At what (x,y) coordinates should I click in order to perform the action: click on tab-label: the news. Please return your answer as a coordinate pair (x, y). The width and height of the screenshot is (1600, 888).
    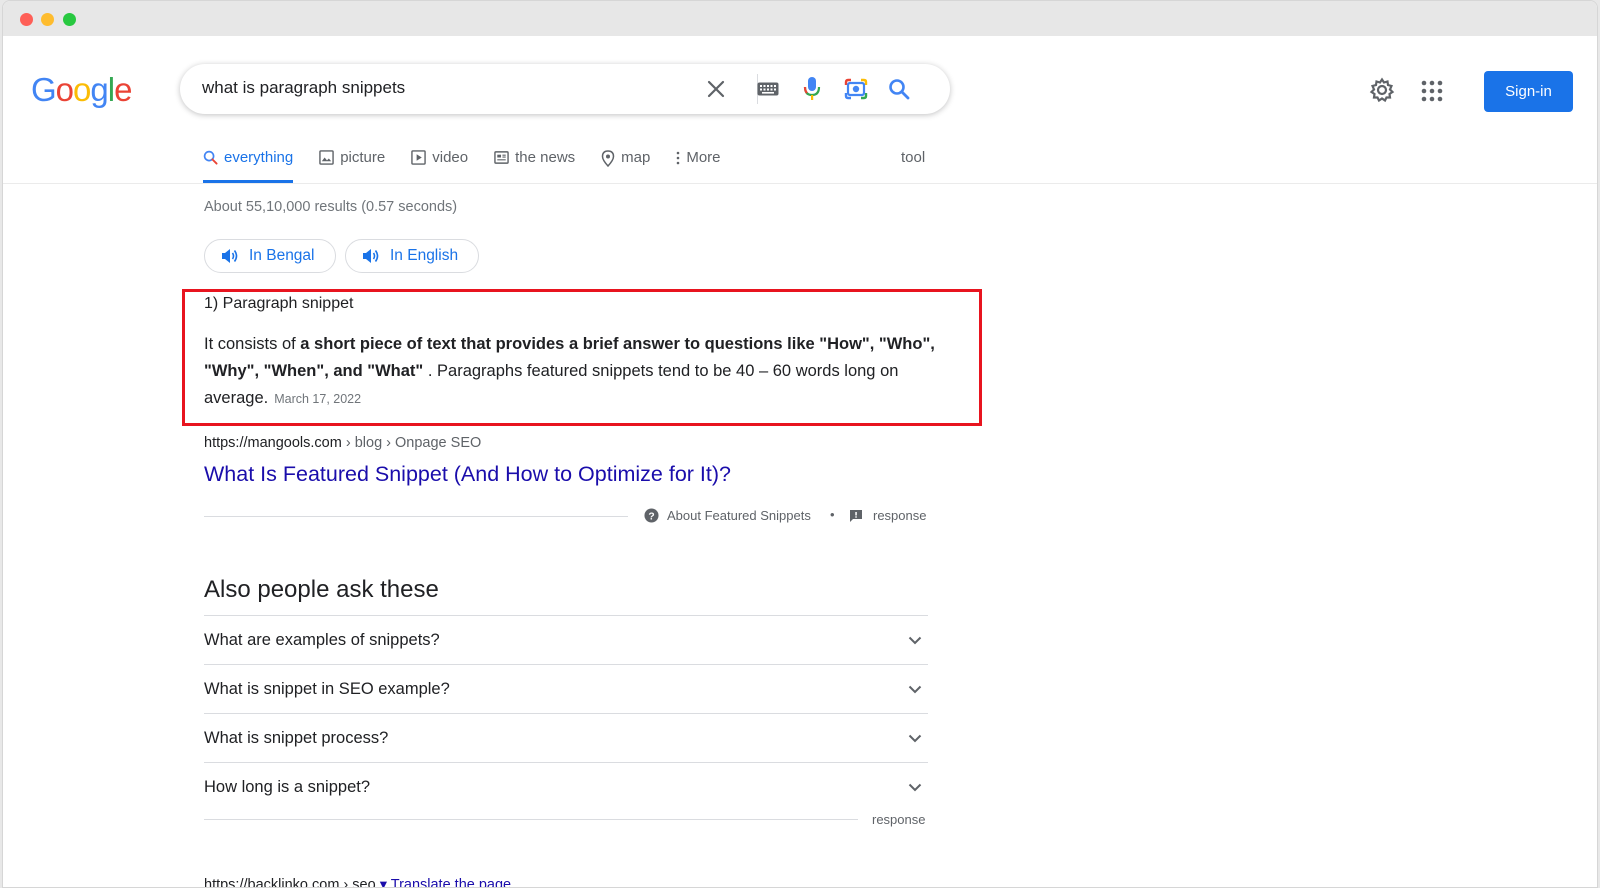
    Looking at the image, I should click on (545, 157).